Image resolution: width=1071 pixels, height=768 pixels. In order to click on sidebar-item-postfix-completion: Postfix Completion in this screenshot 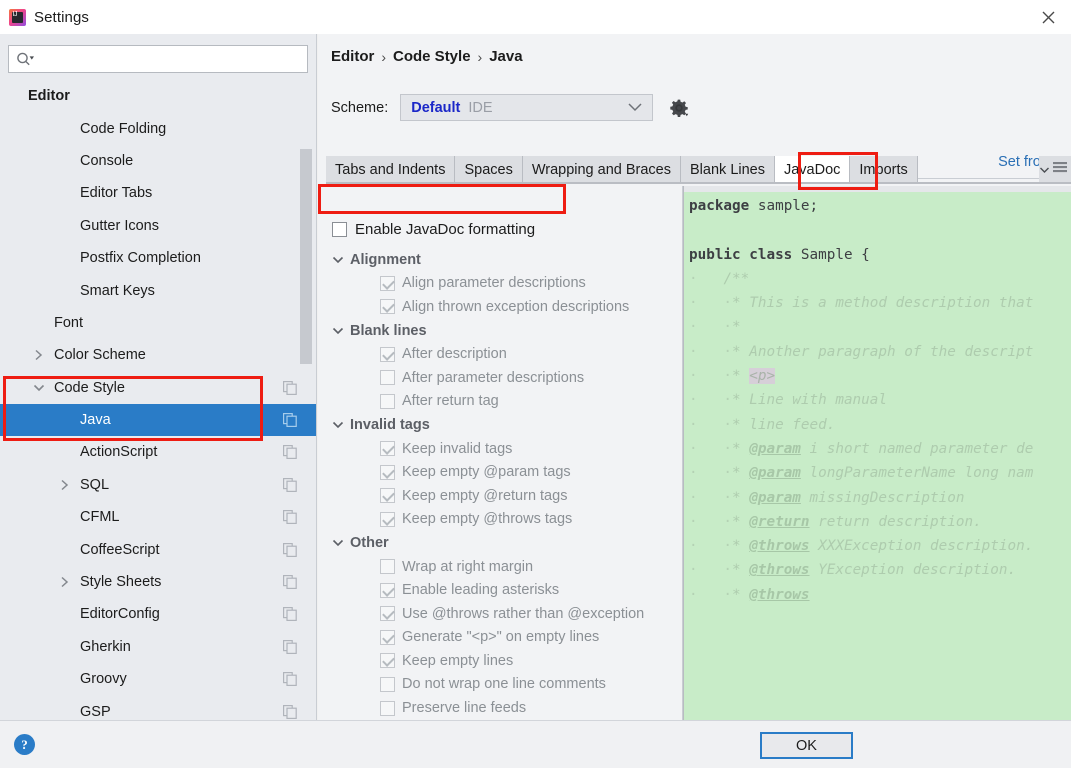, I will do `click(158, 258)`.